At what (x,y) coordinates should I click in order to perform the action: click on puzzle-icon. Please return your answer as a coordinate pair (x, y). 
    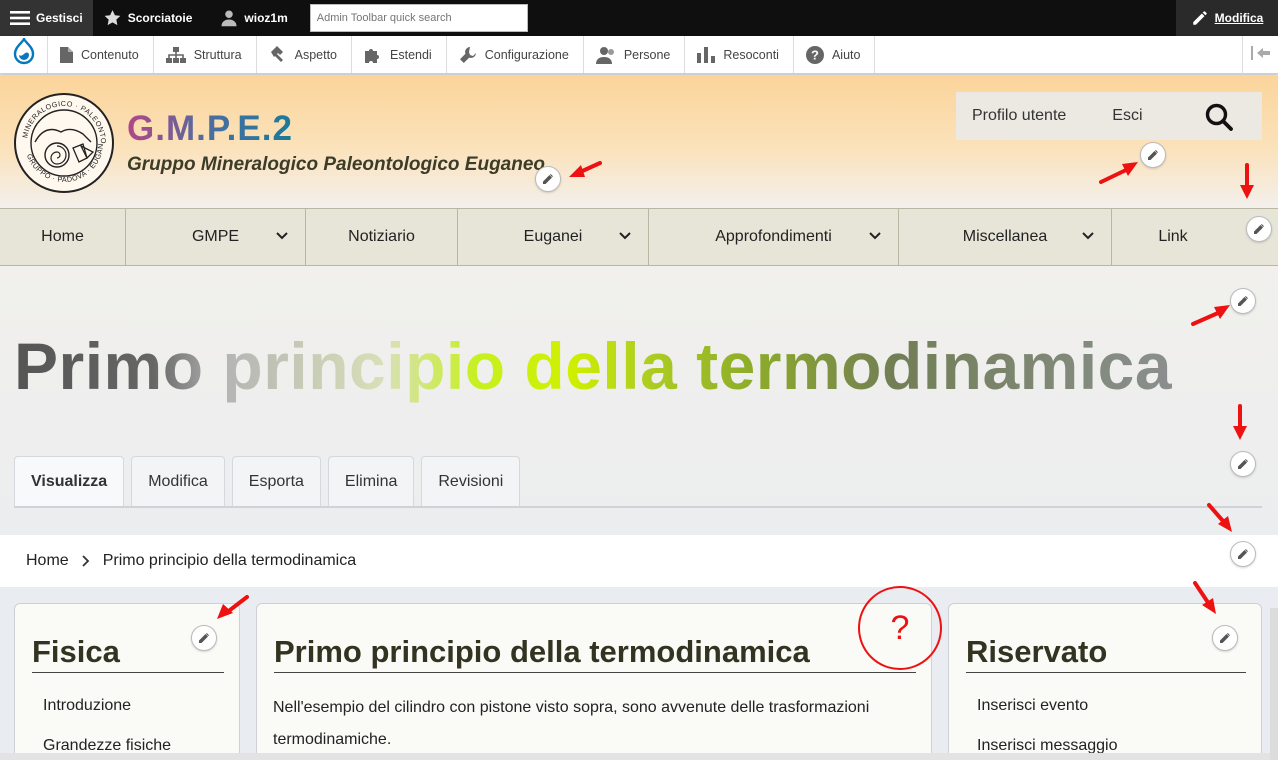
    Looking at the image, I should click on (373, 55).